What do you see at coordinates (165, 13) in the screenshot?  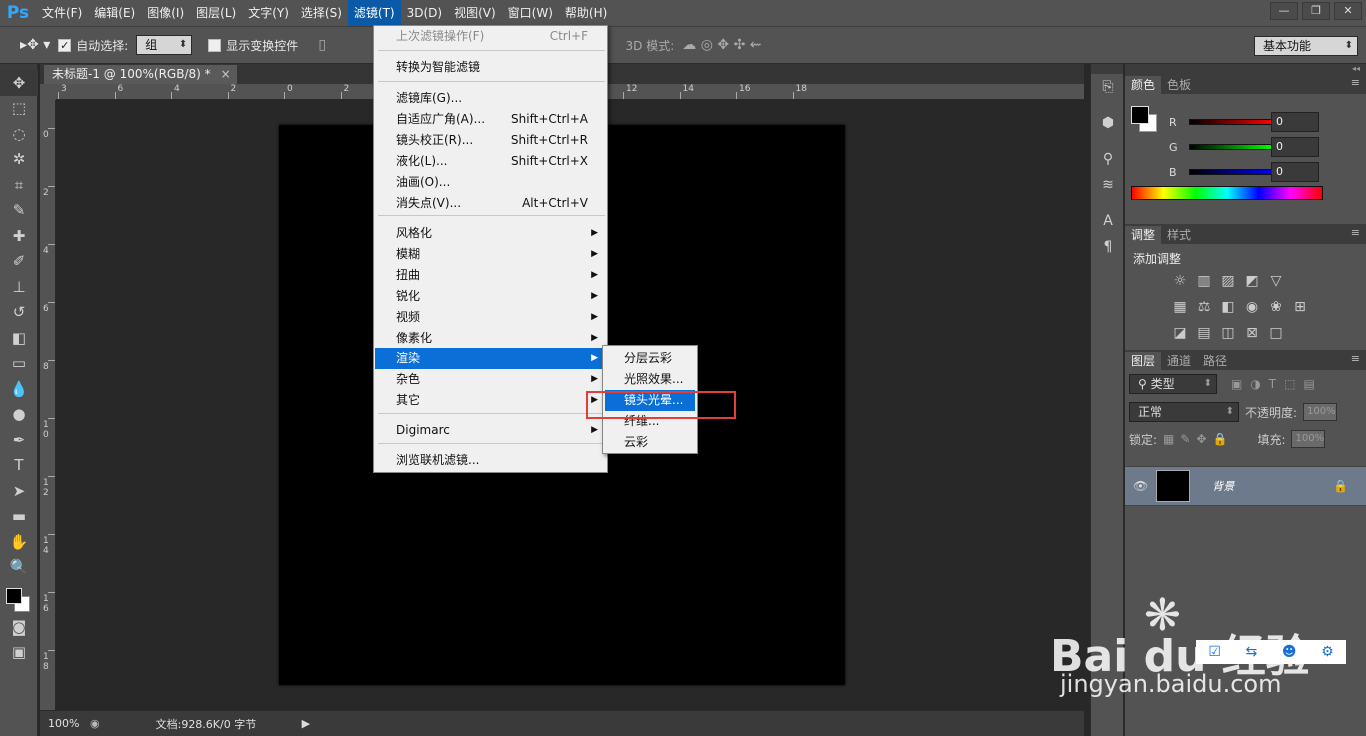 I see `menu-2: 图像(I)` at bounding box center [165, 13].